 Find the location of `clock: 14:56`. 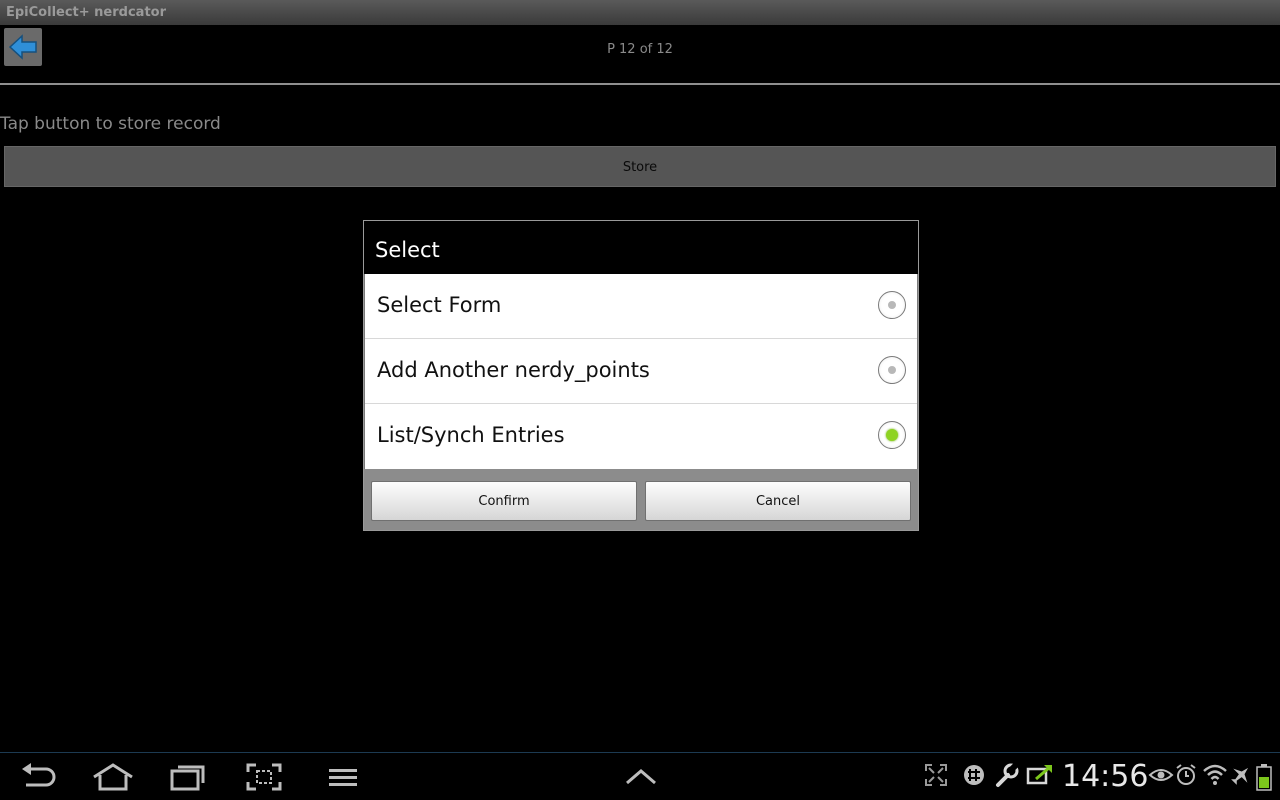

clock: 14:56 is located at coordinates (1105, 776).